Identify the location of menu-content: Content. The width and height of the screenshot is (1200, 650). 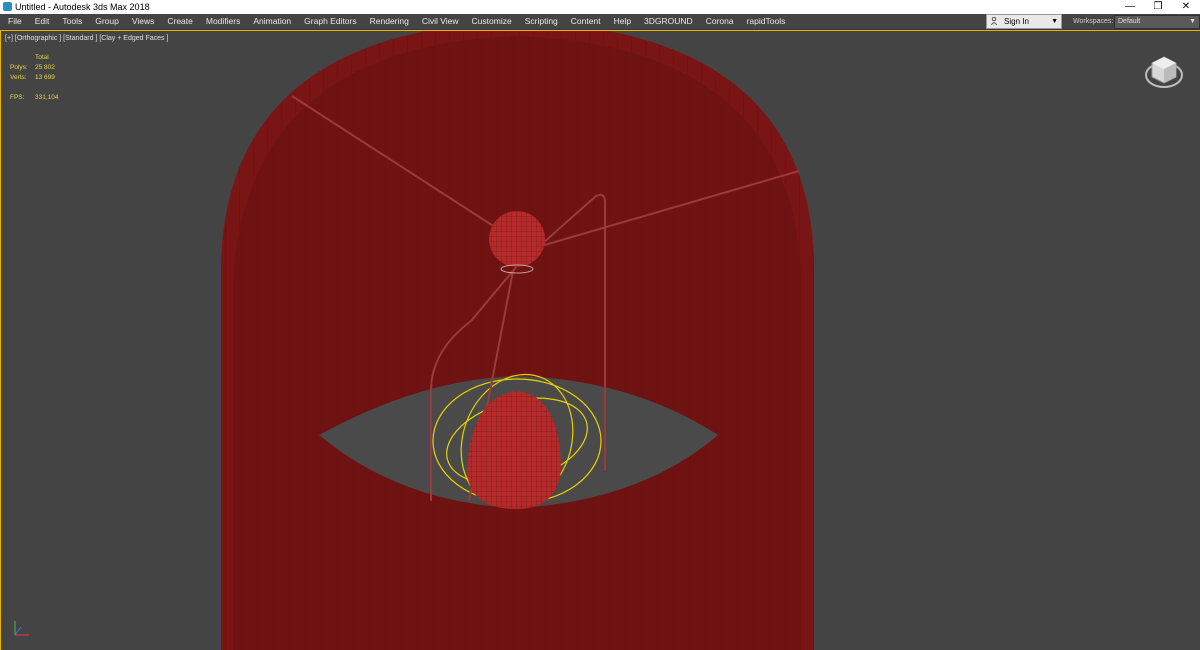
(586, 21).